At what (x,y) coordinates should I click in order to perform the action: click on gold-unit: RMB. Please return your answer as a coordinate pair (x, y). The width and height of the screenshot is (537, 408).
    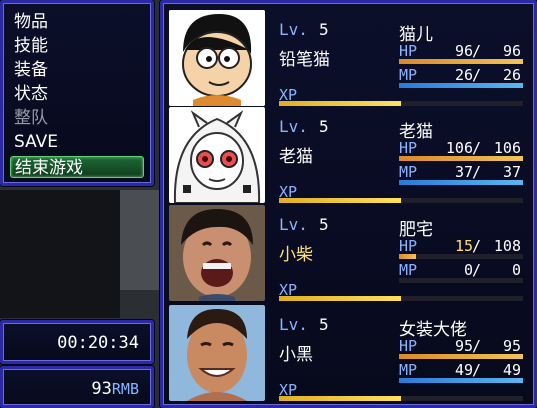
    Looking at the image, I should click on (125, 389).